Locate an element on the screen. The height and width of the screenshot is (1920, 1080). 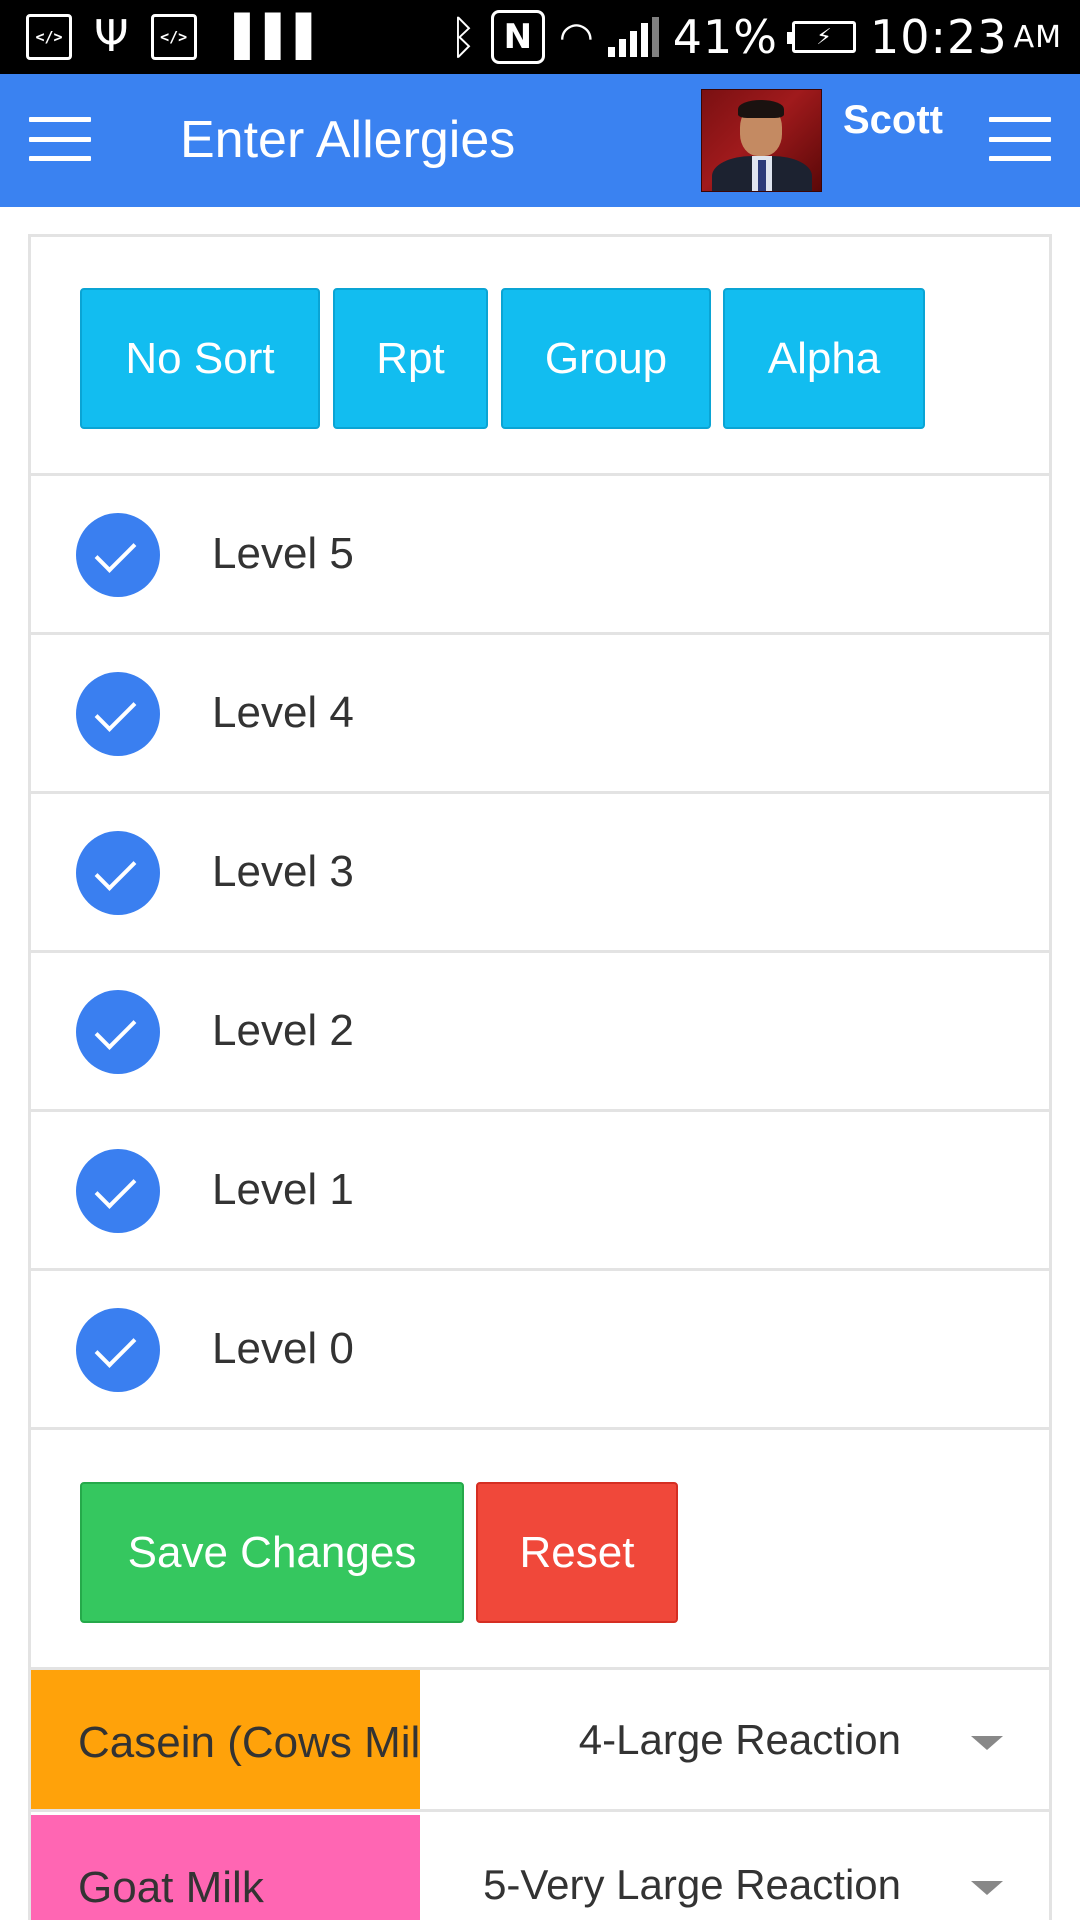
bluetooth-icon: ᛒ is located at coordinates (463, 37).